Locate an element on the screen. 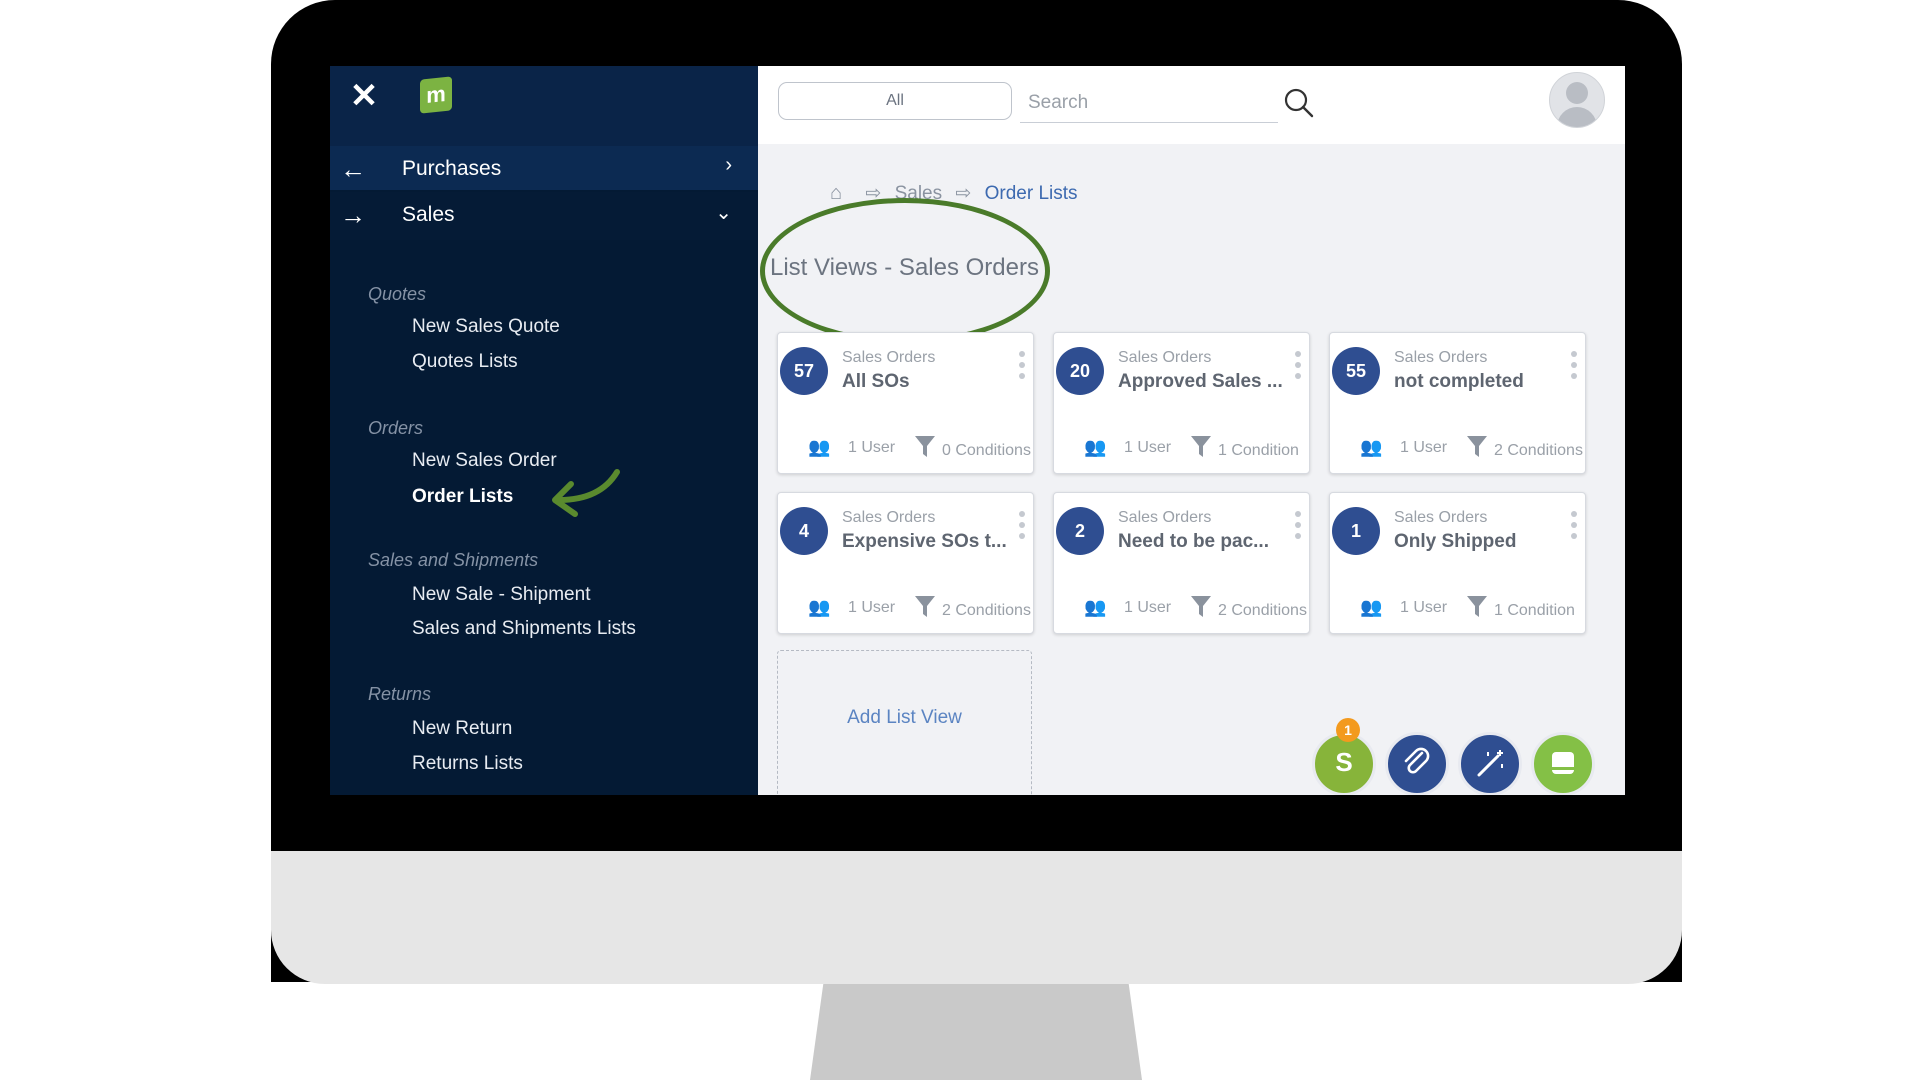 The height and width of the screenshot is (1080, 1920). sidebar-item-new-sales-order: New Sales Order is located at coordinates (484, 461).